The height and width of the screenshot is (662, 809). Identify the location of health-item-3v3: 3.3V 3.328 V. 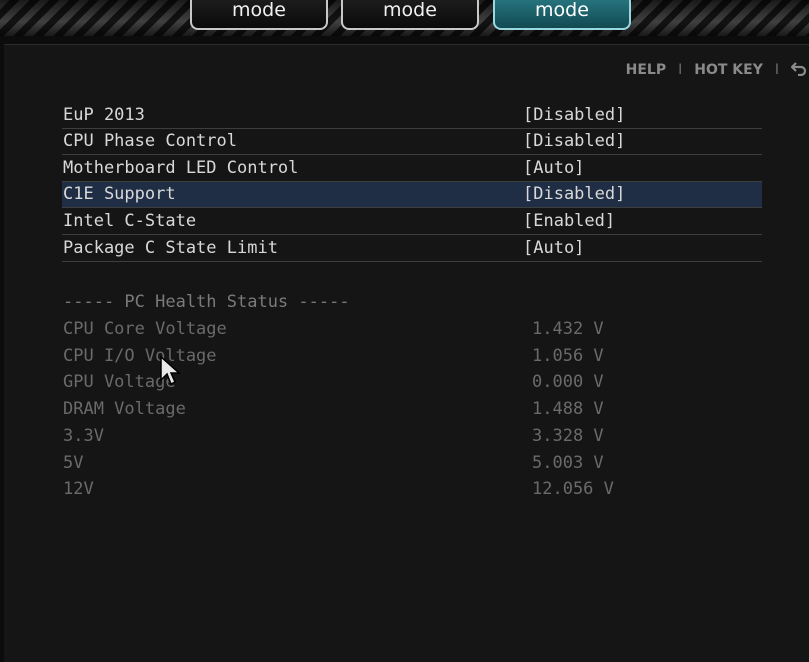
(412, 439).